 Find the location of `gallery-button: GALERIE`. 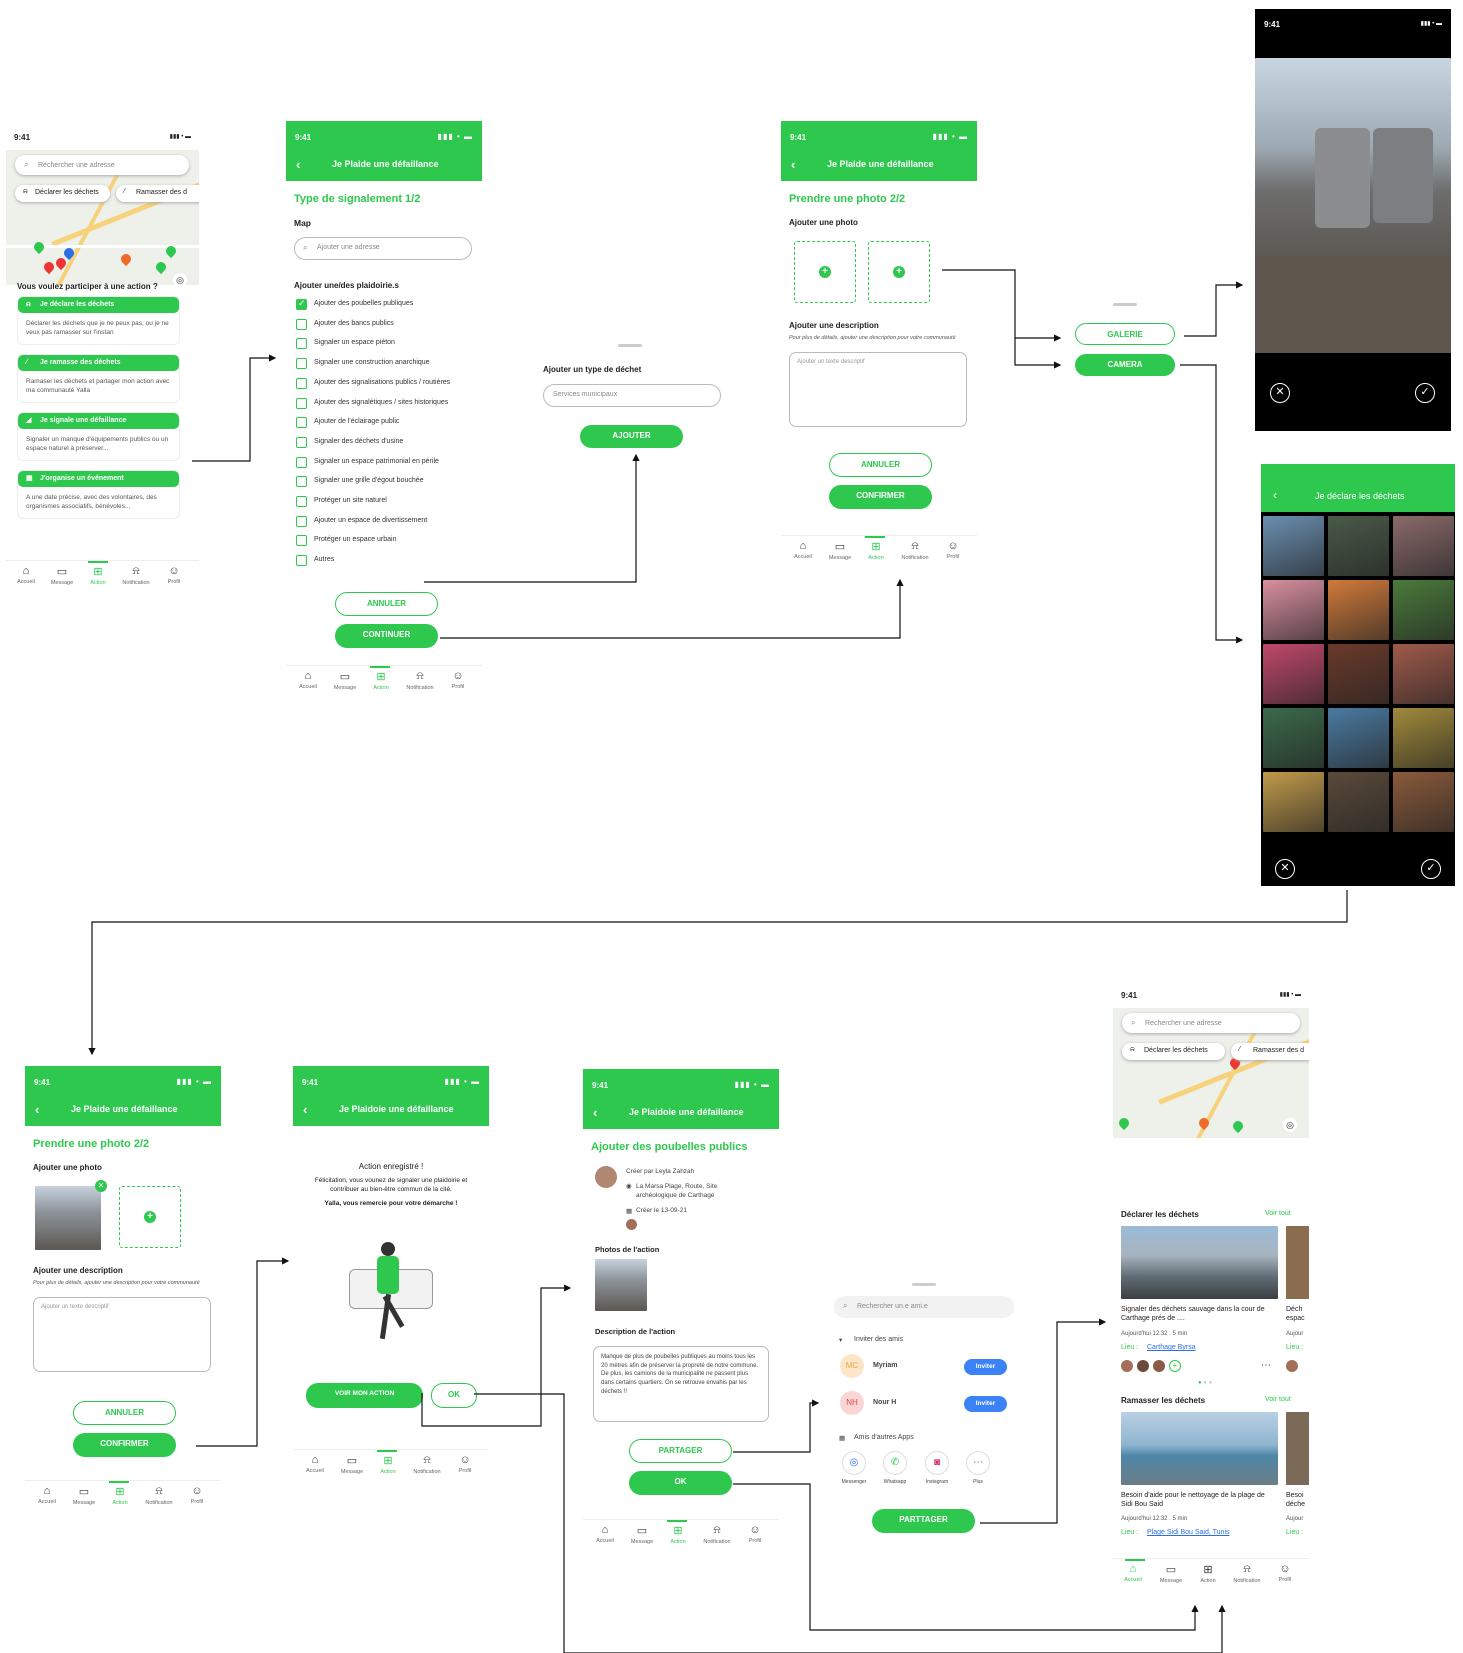

gallery-button: GALERIE is located at coordinates (1125, 334).